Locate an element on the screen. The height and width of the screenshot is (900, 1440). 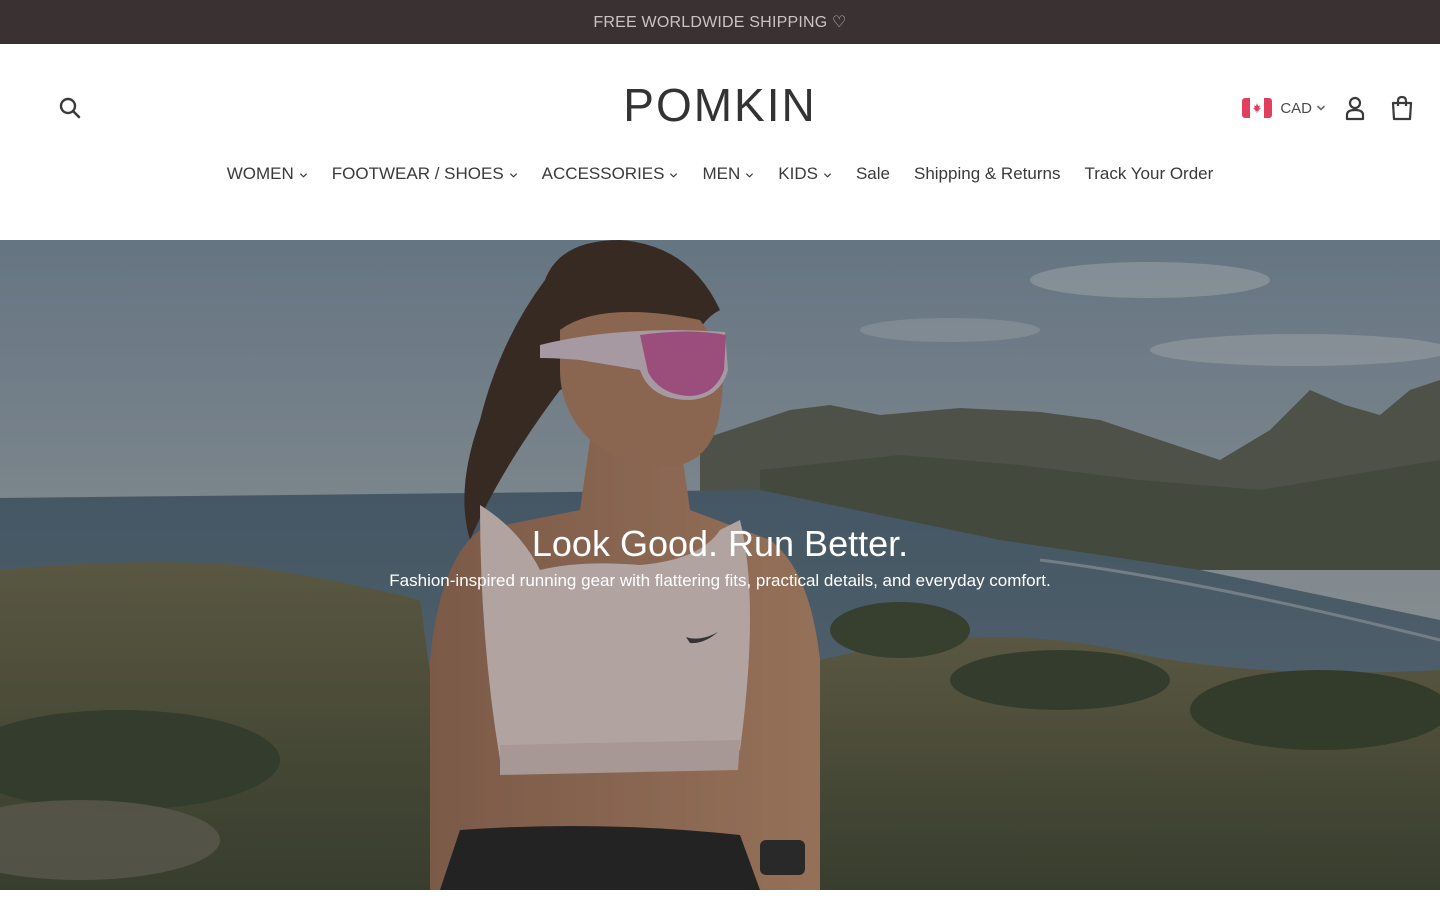
nav-item-label: Shipping & Returns is located at coordinates (987, 173).